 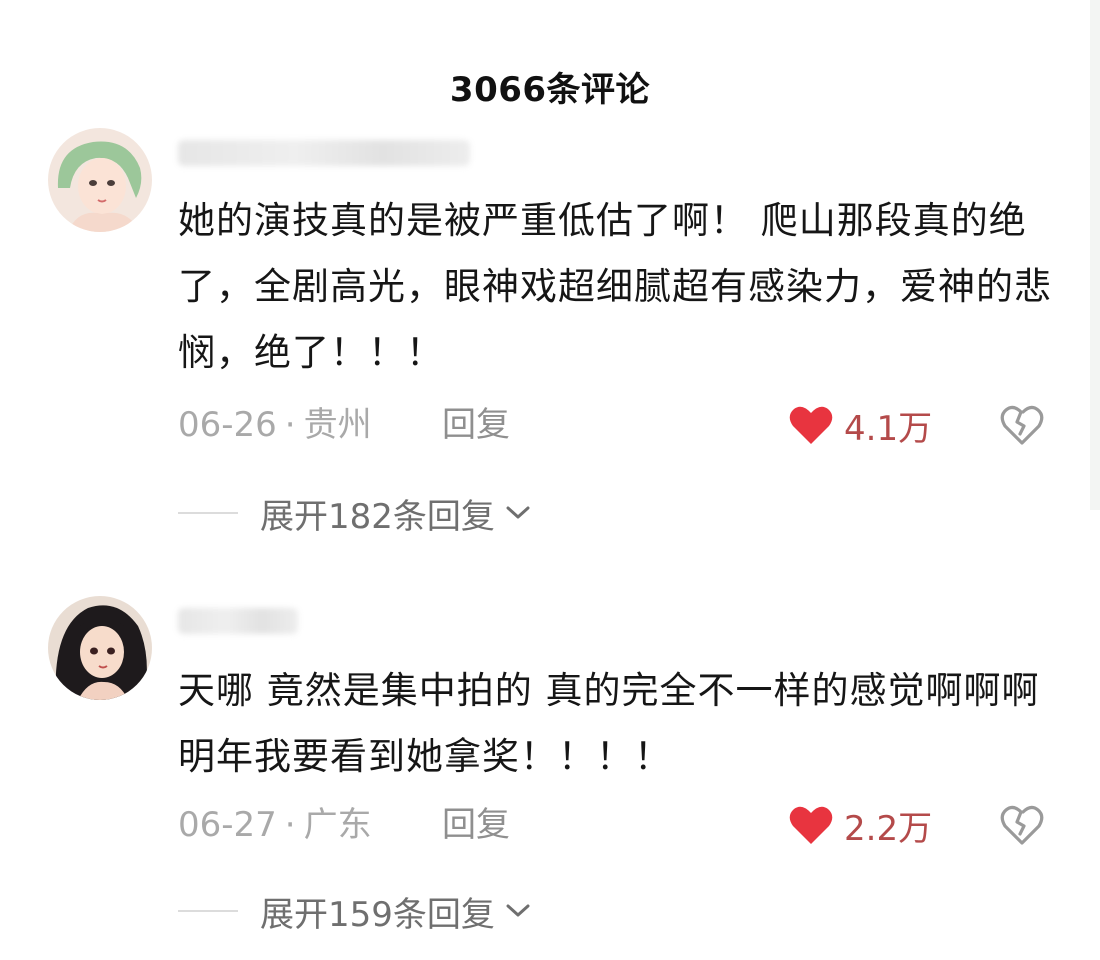 I want to click on like-button: 2.2万, so click(x=860, y=825).